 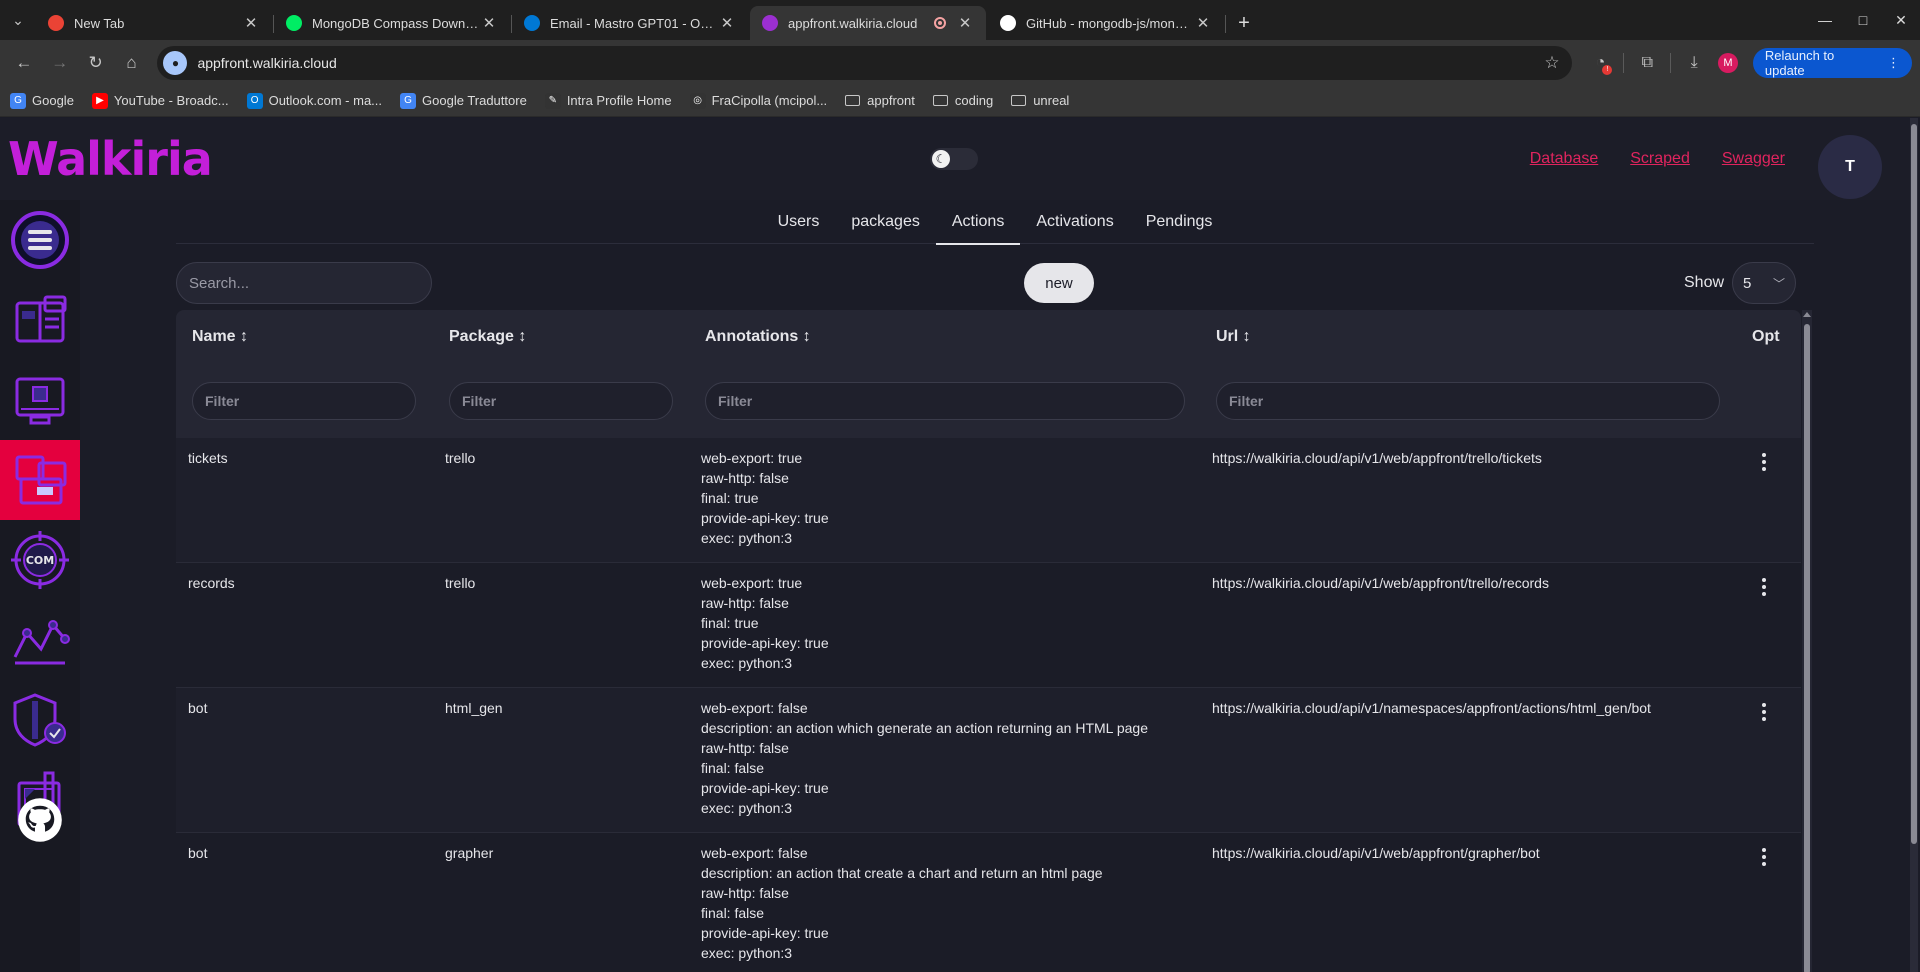 What do you see at coordinates (1728, 63) in the screenshot?
I see `profile-avatar: M` at bounding box center [1728, 63].